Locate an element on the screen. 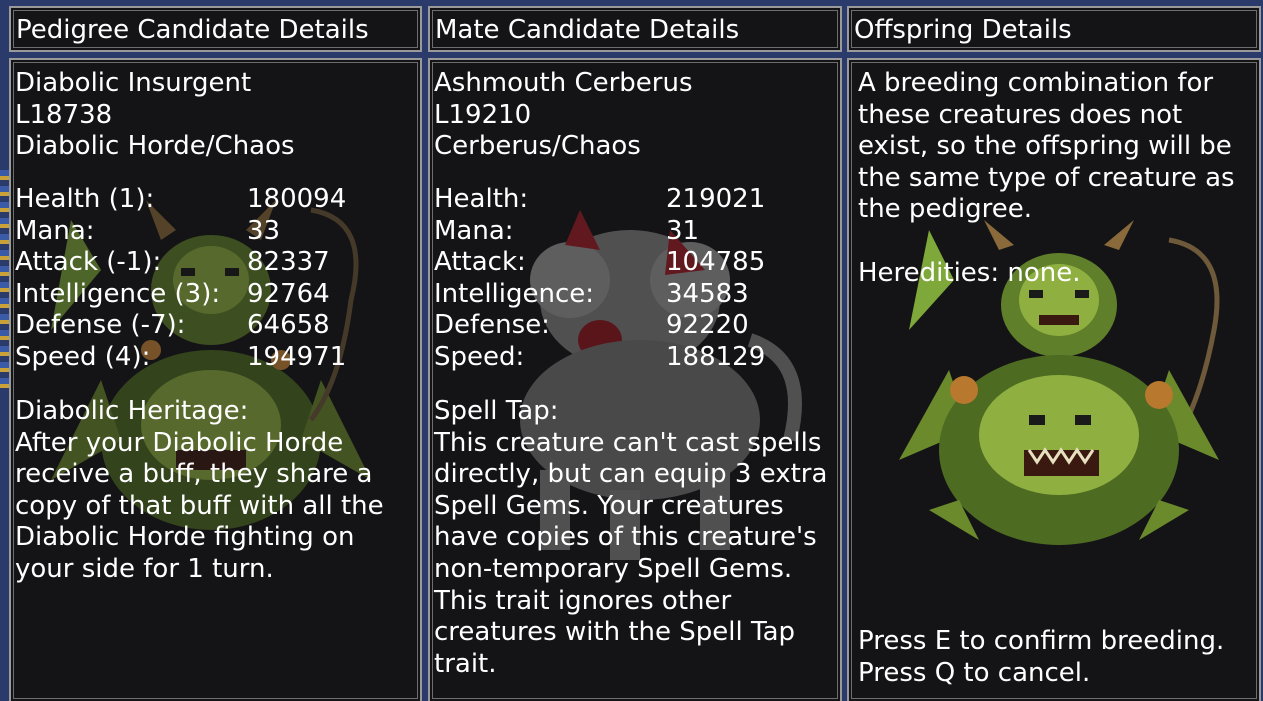 The image size is (1263, 701). stat-row: Mana: 31 is located at coordinates (599, 232).